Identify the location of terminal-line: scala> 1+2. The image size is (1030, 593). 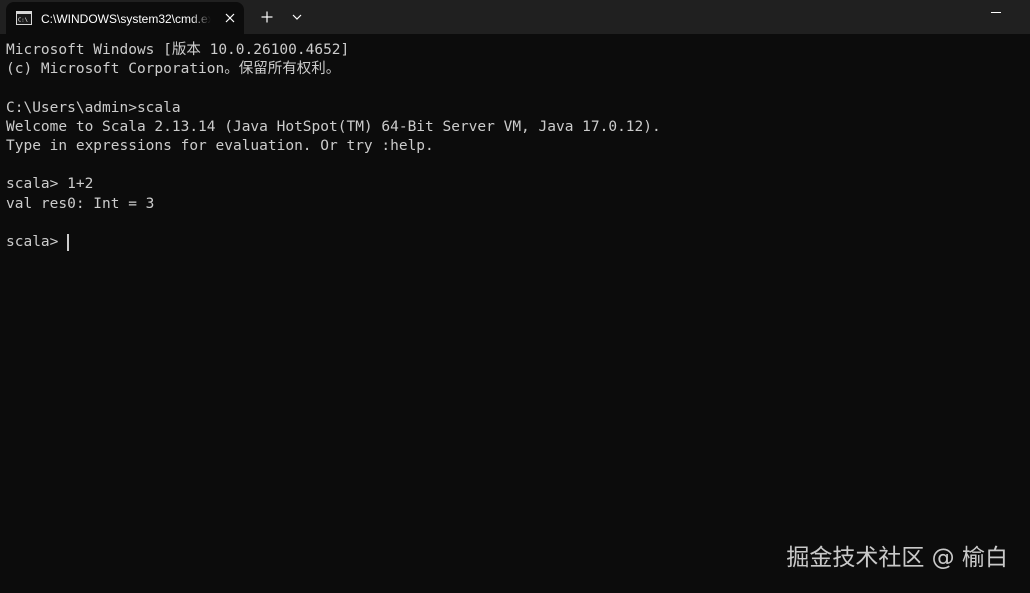
(50, 184).